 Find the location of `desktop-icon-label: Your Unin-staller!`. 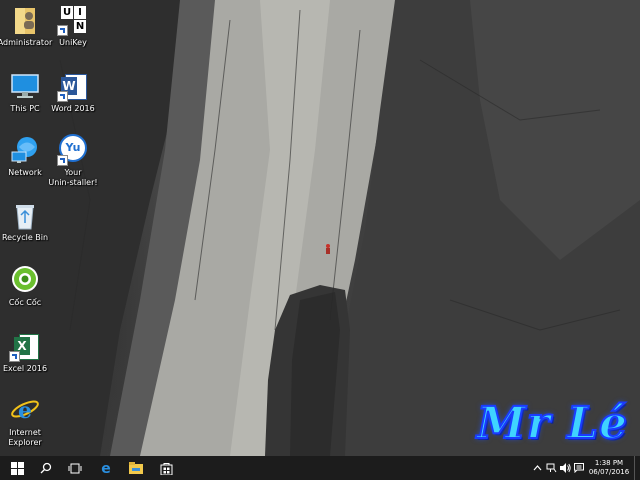

desktop-icon-label: Your Unin-staller! is located at coordinates (73, 177).